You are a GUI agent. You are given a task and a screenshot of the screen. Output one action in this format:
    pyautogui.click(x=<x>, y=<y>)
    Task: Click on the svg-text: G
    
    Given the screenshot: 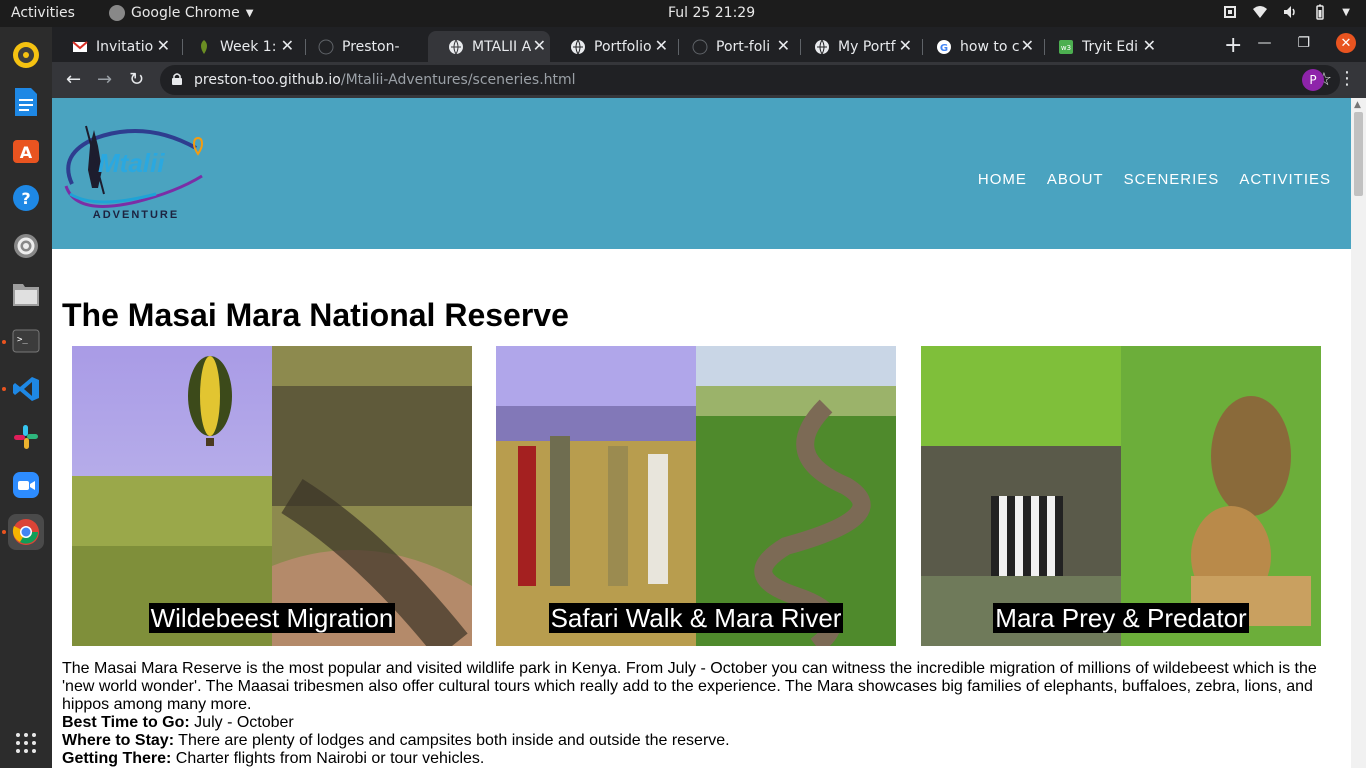 What is the action you would take?
    pyautogui.click(x=944, y=48)
    